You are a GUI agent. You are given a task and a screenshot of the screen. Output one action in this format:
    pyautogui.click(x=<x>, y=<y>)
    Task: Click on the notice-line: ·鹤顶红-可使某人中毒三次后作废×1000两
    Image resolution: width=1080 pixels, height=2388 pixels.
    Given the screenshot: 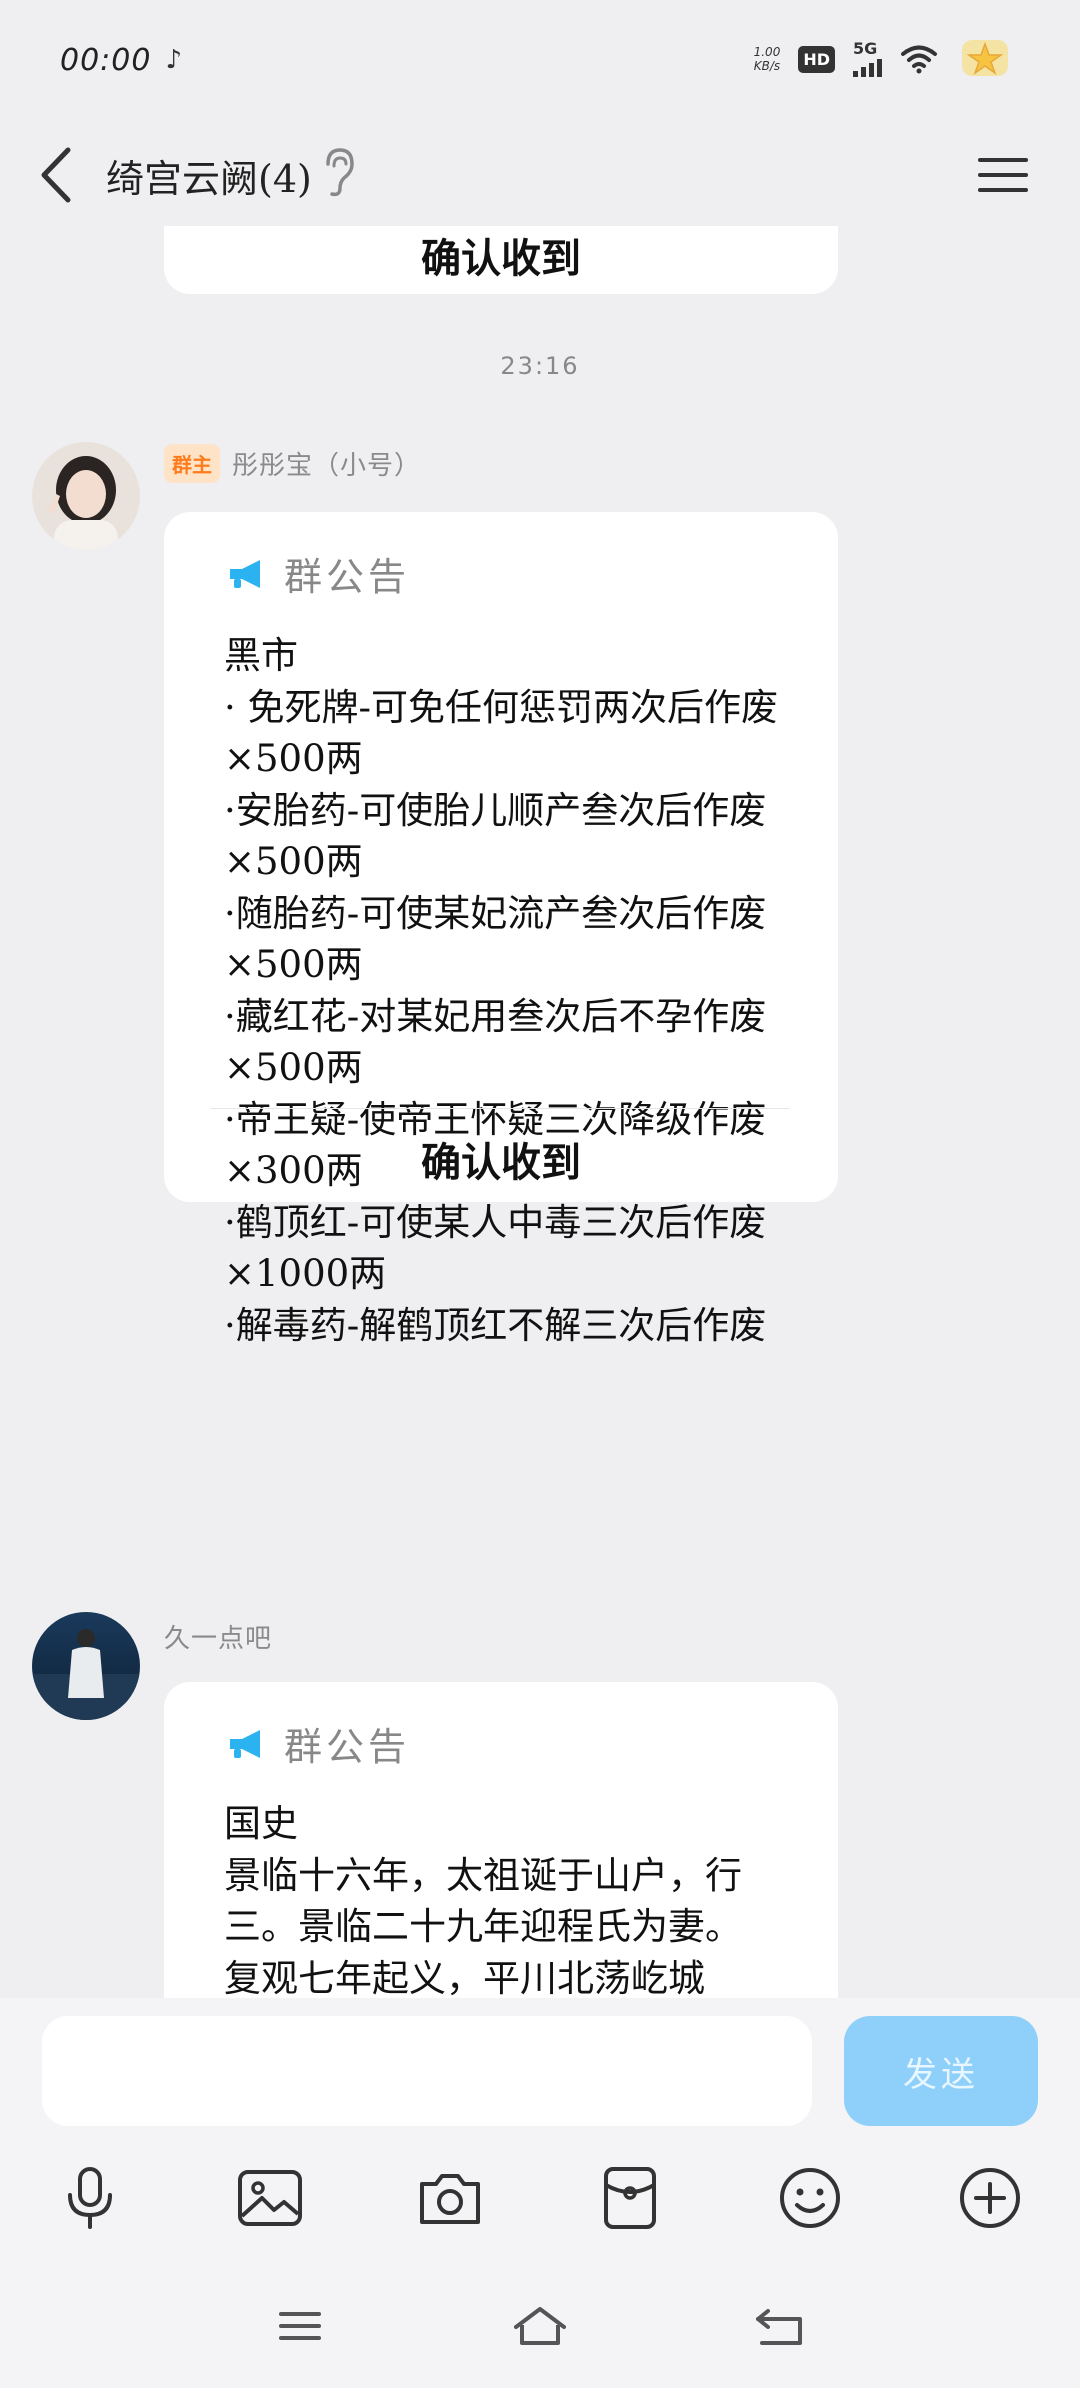 What is the action you would take?
    pyautogui.click(x=495, y=1248)
    